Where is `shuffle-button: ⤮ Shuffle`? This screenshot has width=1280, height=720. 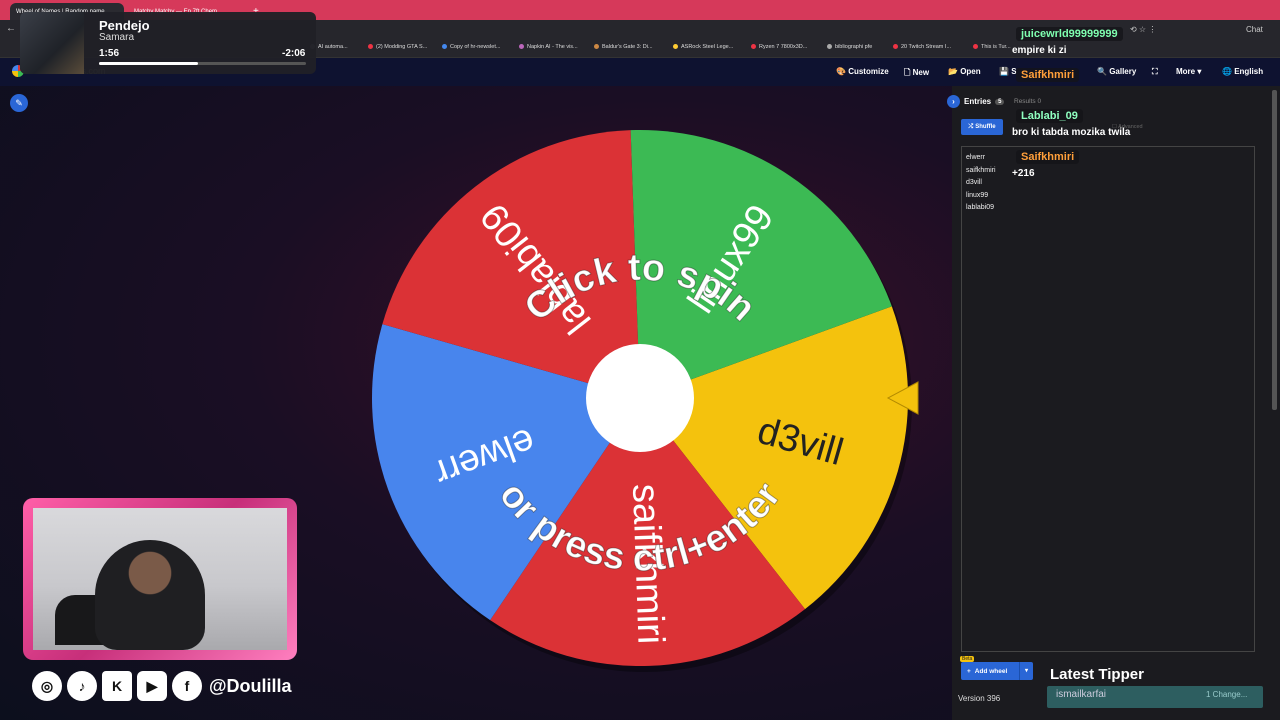 shuffle-button: ⤮ Shuffle is located at coordinates (982, 127).